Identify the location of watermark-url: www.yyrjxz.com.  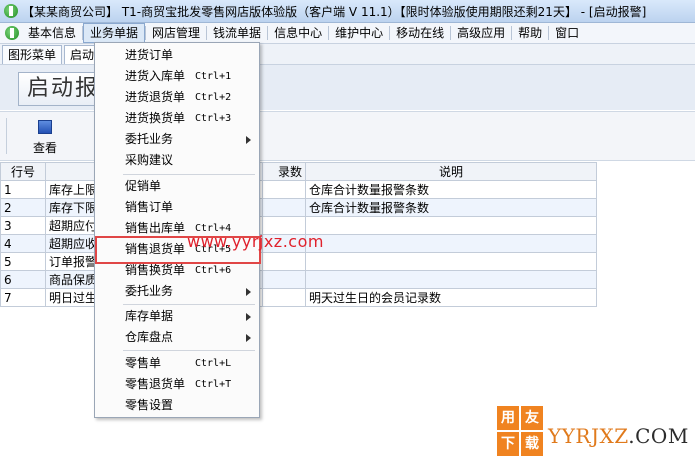
(255, 241).